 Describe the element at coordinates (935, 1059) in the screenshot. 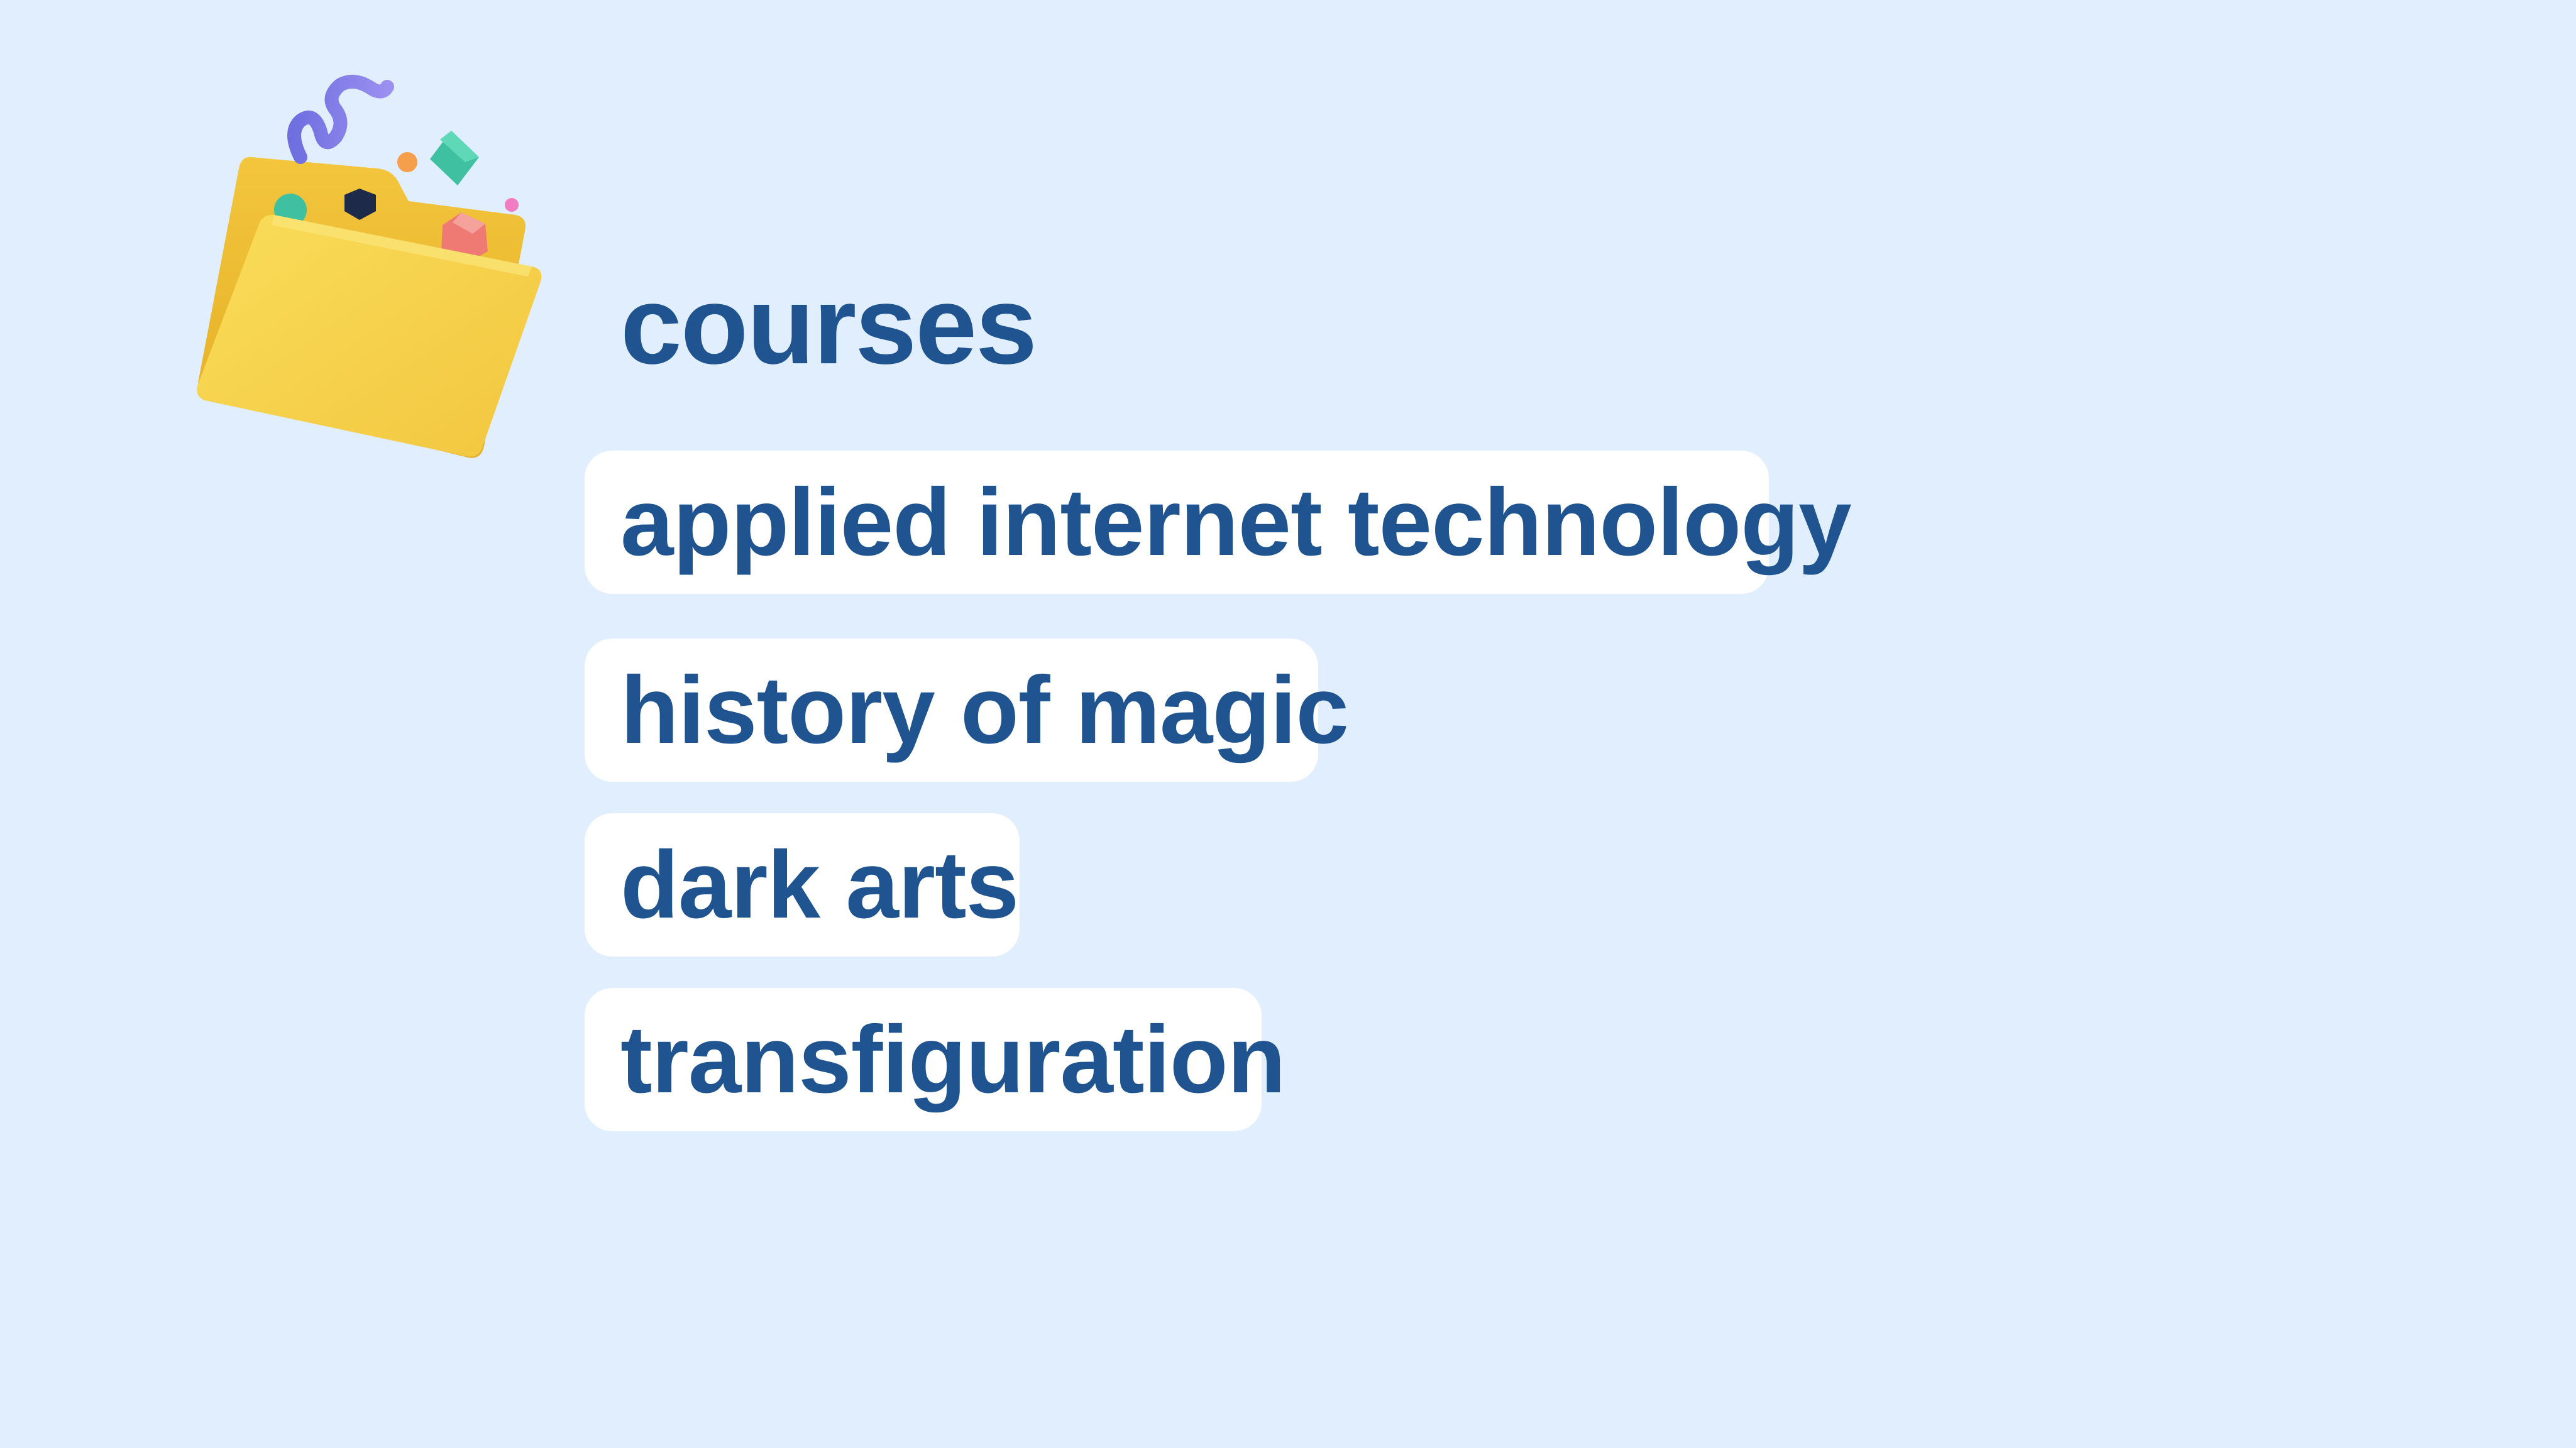

I see `course-item-transfiguration: transfiguration` at that location.